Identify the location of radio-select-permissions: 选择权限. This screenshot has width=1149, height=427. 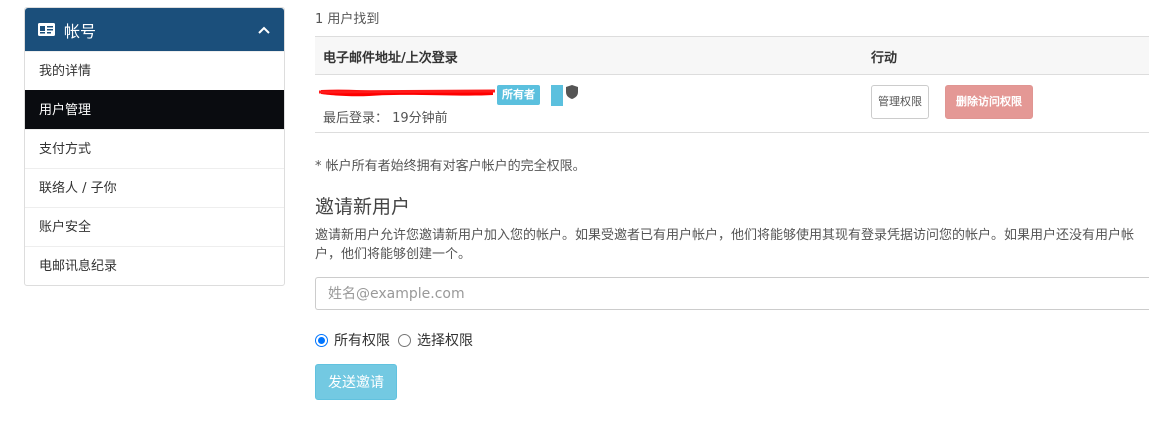
(435, 340).